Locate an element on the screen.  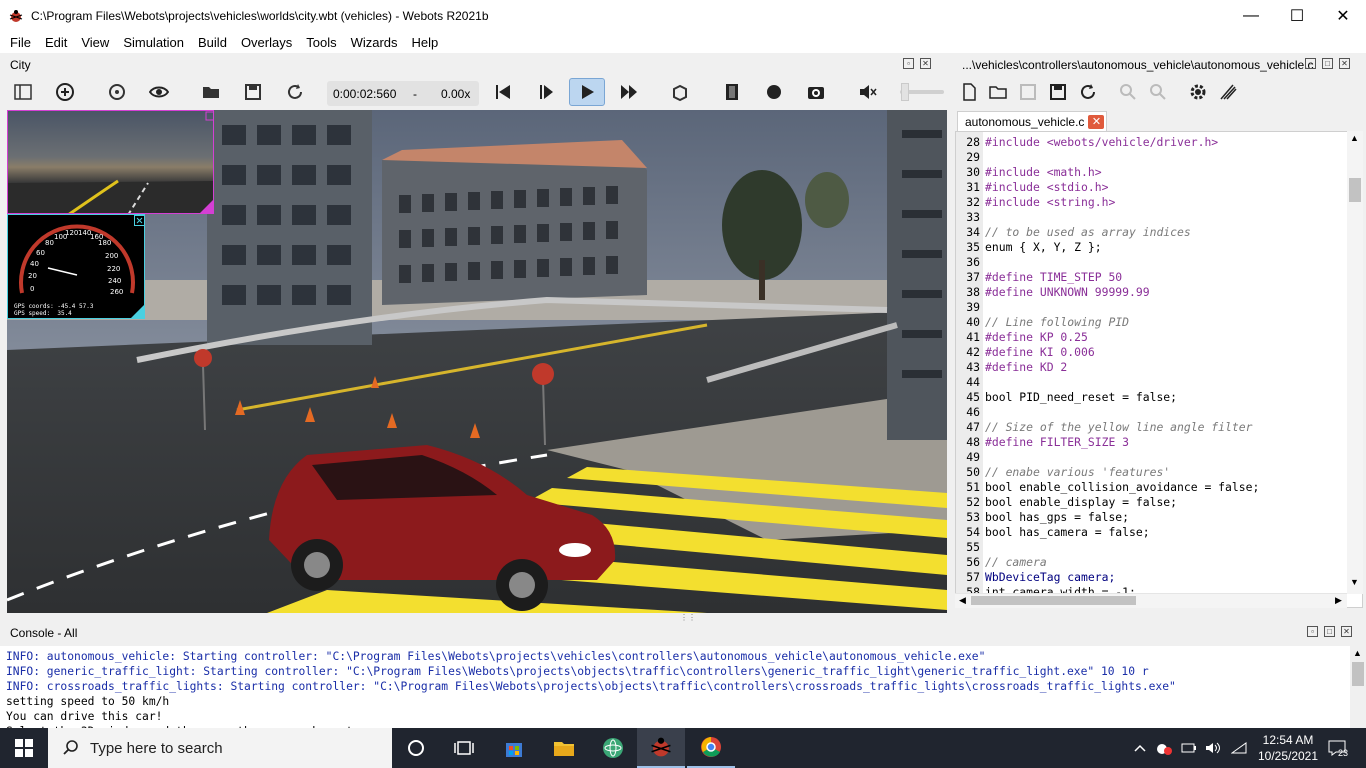
menu-edit: Edit is located at coordinates (56, 42).